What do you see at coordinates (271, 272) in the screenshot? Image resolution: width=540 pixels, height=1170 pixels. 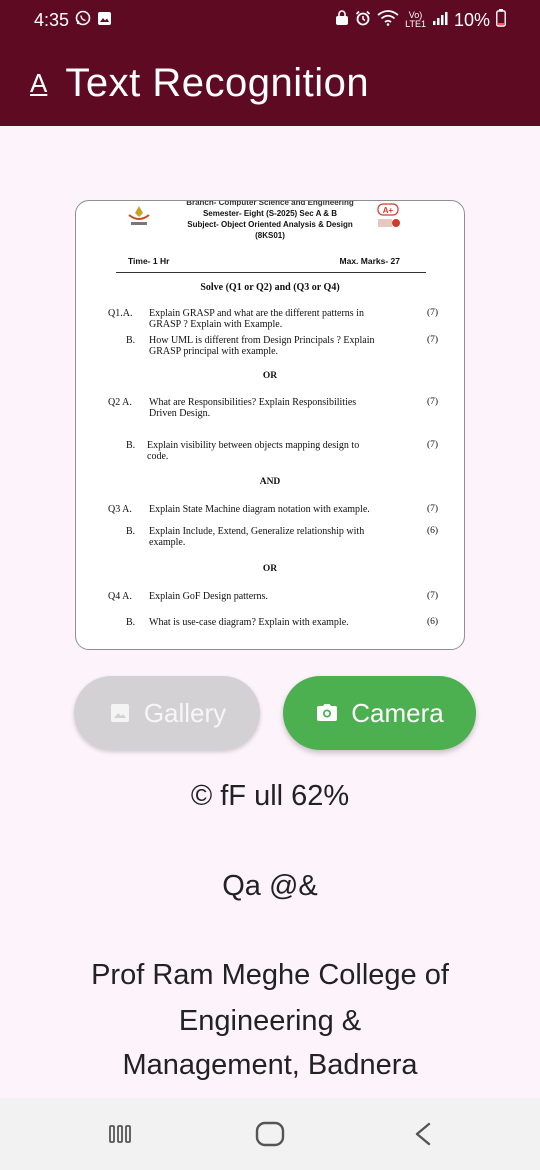 I see `divider` at bounding box center [271, 272].